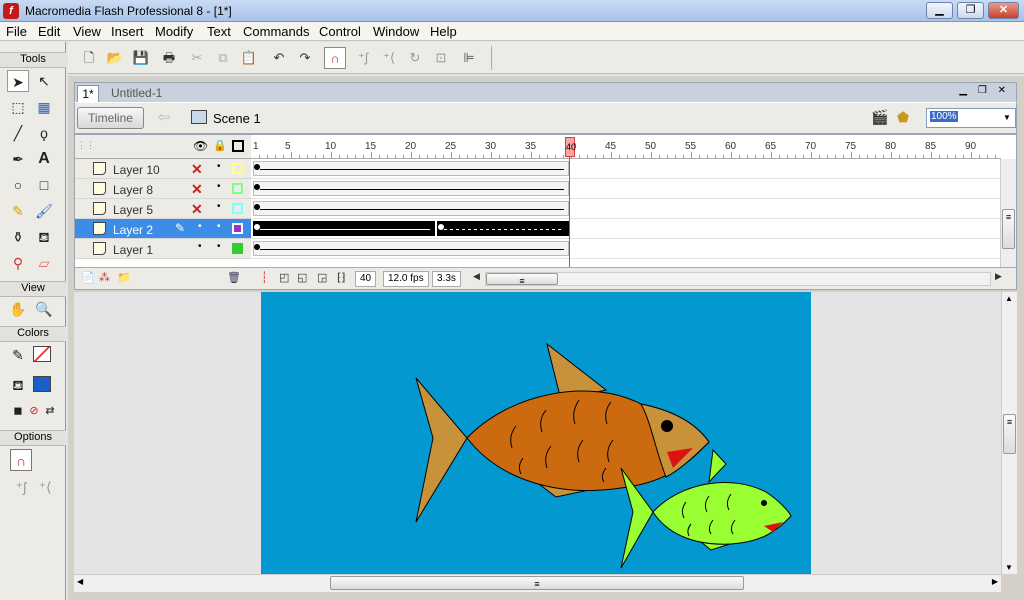 This screenshot has width=1024, height=600. I want to click on menu-modify: Modify, so click(174, 31).